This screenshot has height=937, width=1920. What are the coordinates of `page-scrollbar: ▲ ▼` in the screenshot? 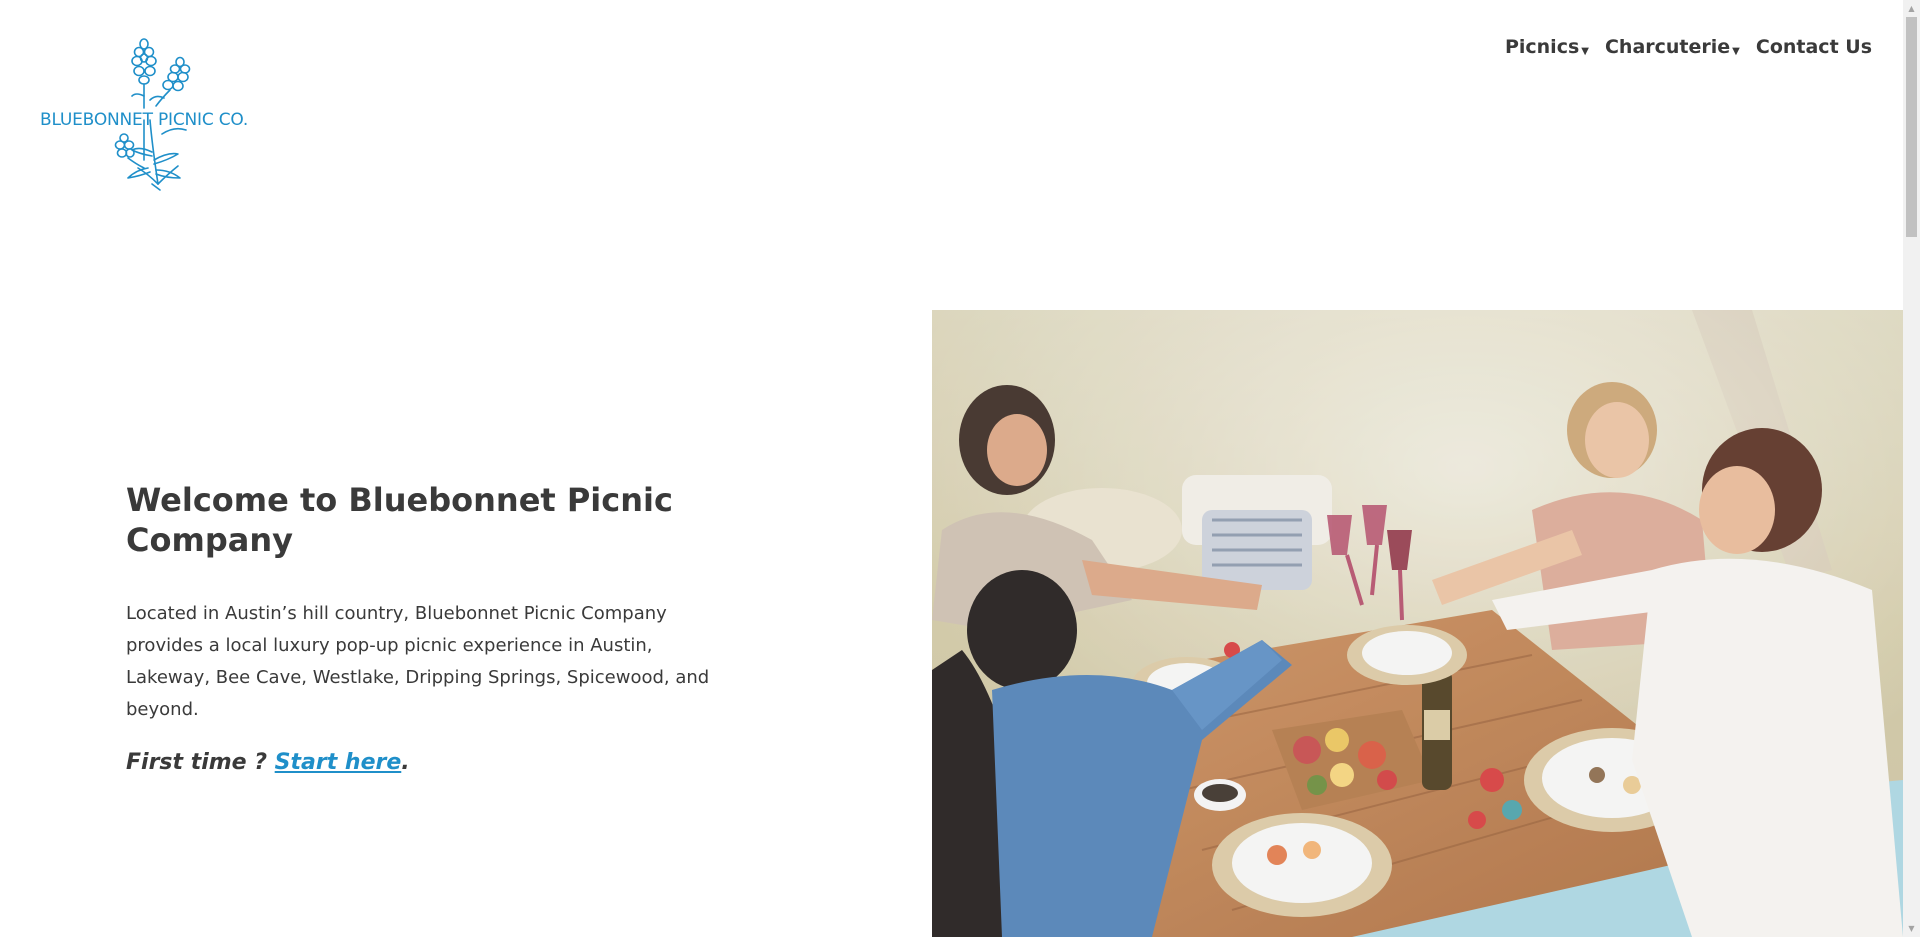 It's located at (1911, 468).